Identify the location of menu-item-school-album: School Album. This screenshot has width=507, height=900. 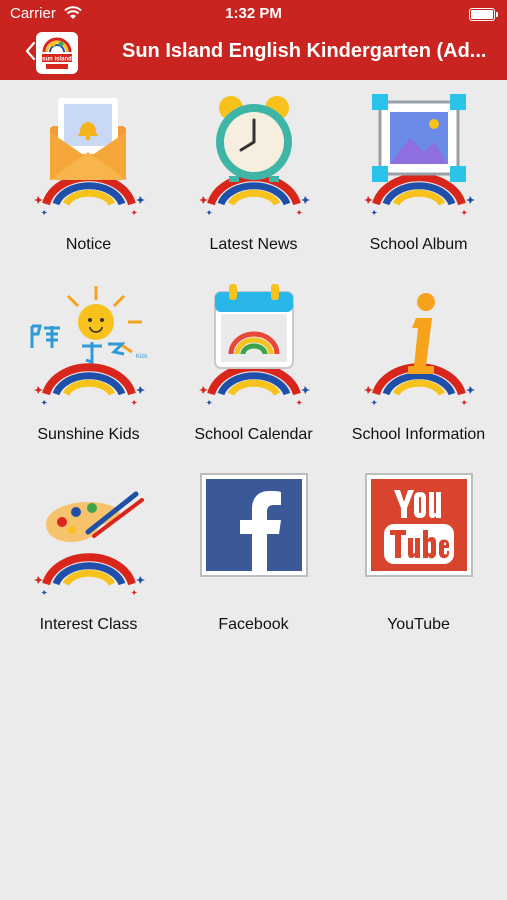
(418, 187).